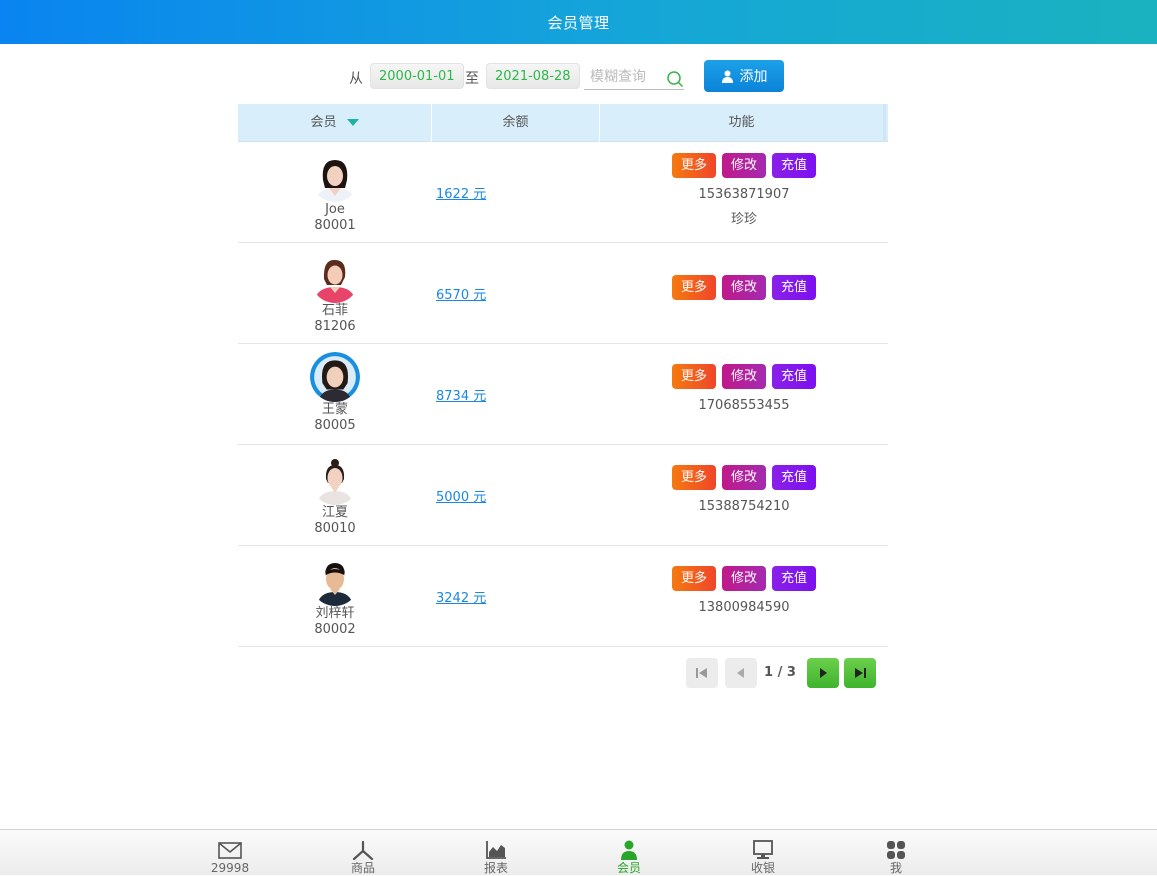 The image size is (1157, 876). Describe the element at coordinates (516, 123) in the screenshot. I see `column-header-balance: 余额` at that location.